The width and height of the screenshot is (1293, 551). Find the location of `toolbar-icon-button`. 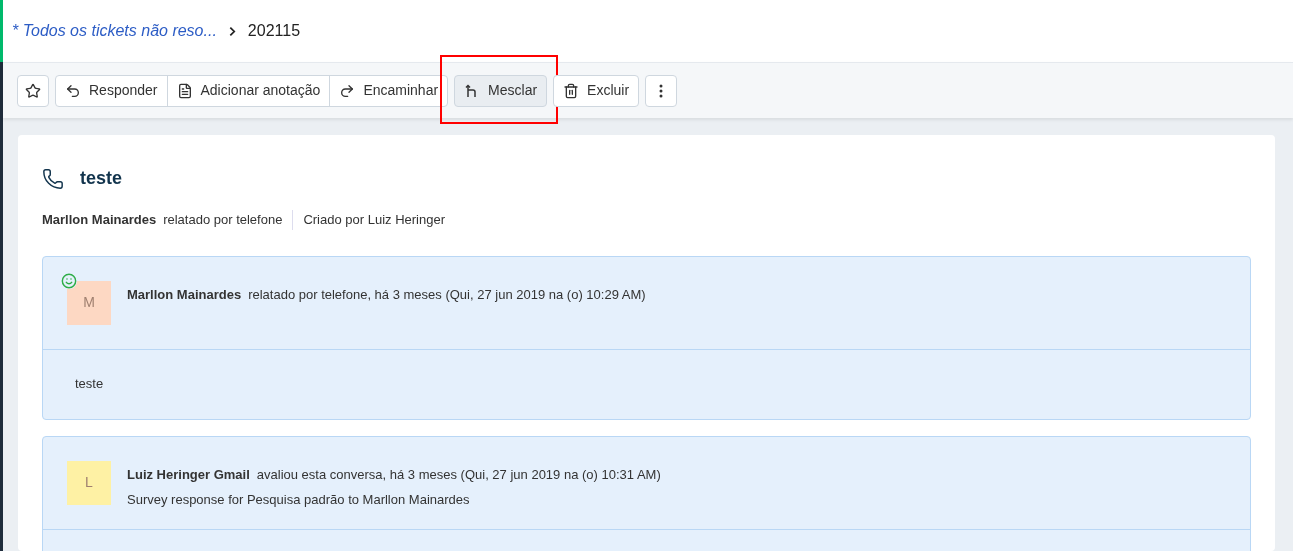

toolbar-icon-button is located at coordinates (33, 90).